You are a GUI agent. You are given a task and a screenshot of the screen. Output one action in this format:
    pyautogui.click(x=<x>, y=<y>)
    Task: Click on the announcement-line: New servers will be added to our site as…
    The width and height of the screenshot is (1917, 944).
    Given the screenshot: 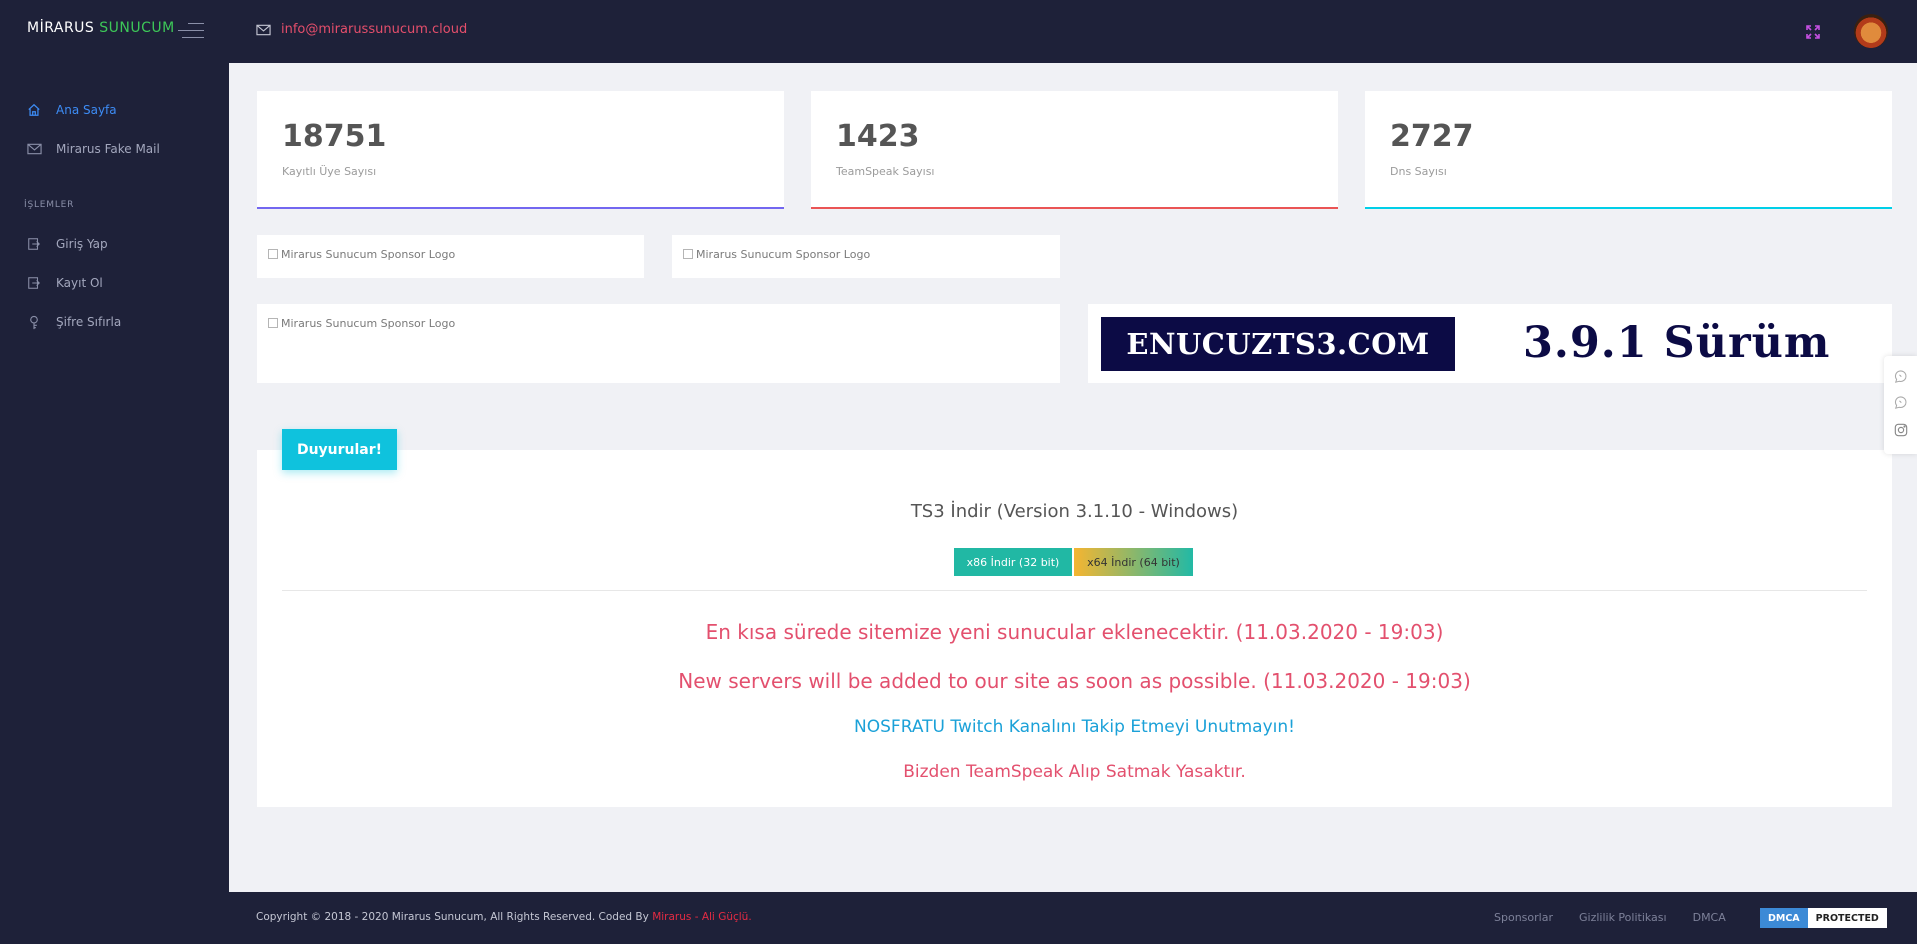 What is the action you would take?
    pyautogui.click(x=1074, y=681)
    